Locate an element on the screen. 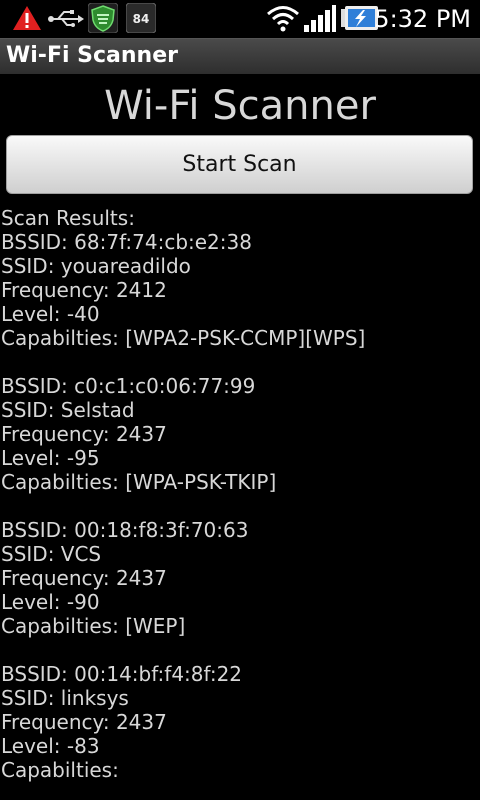 The image size is (480, 800). network-level: Level: -40 is located at coordinates (50, 314).